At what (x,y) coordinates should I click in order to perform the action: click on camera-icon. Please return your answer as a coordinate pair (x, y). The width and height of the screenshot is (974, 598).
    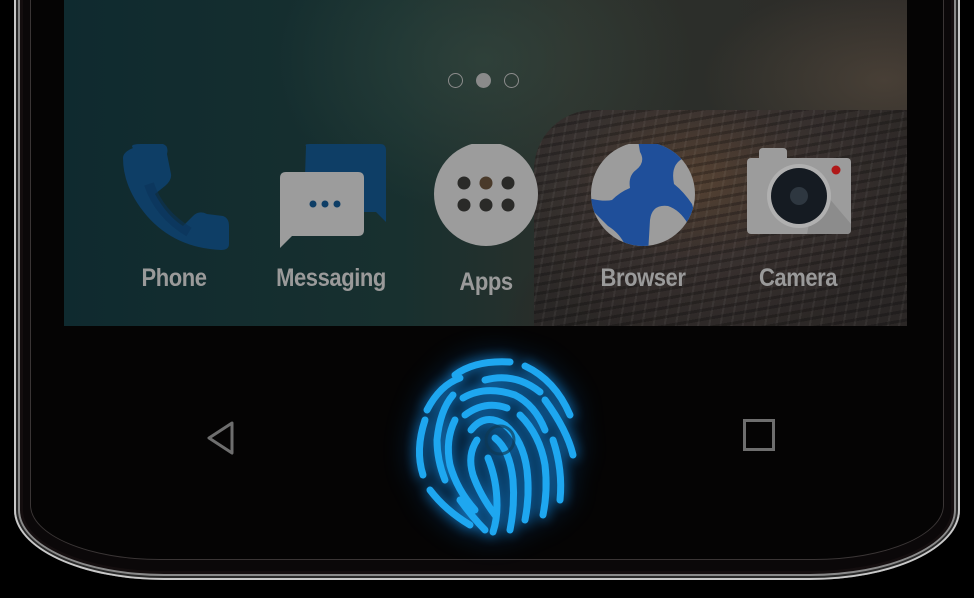
    Looking at the image, I should click on (798, 197).